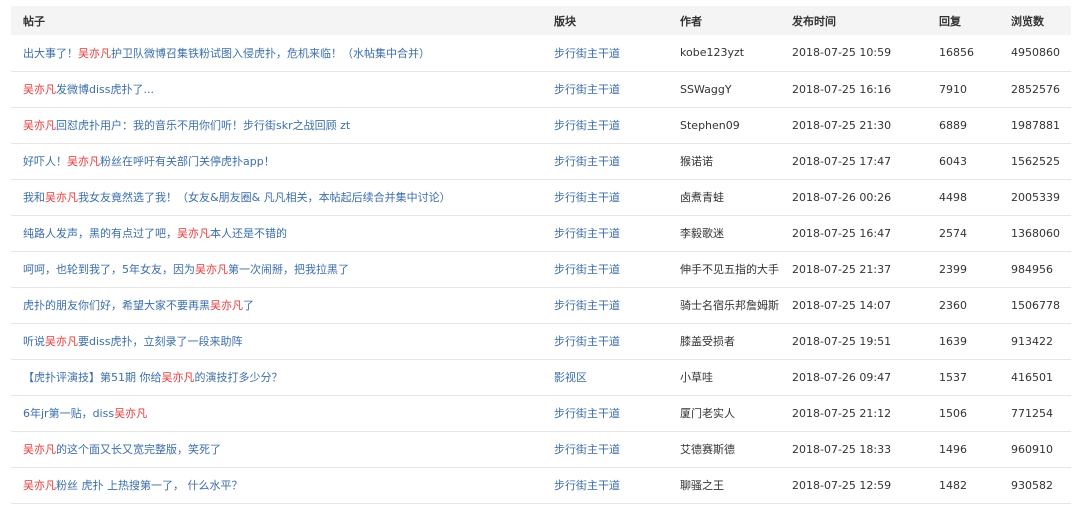  Describe the element at coordinates (842, 377) in the screenshot. I see `post-time: 2018-07-26 09:47` at that location.